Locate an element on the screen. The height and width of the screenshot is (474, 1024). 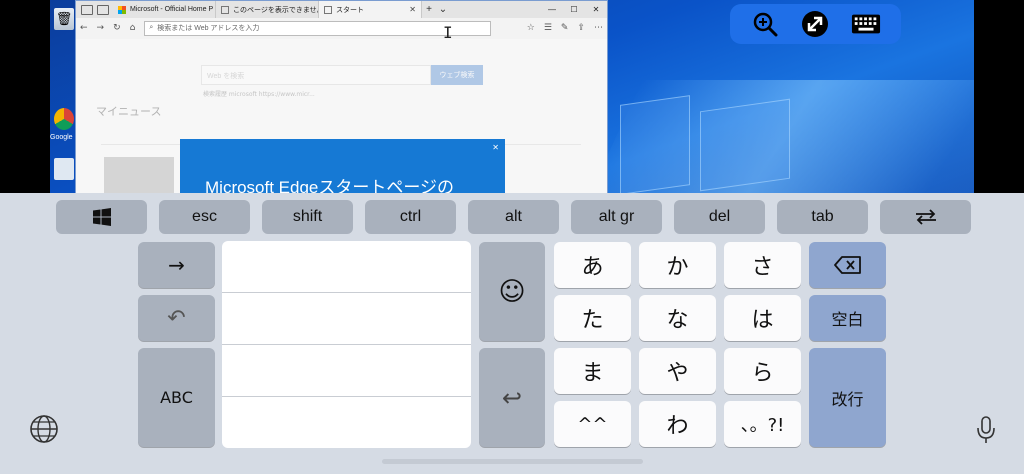
return-key: ↩ is located at coordinates (512, 397).